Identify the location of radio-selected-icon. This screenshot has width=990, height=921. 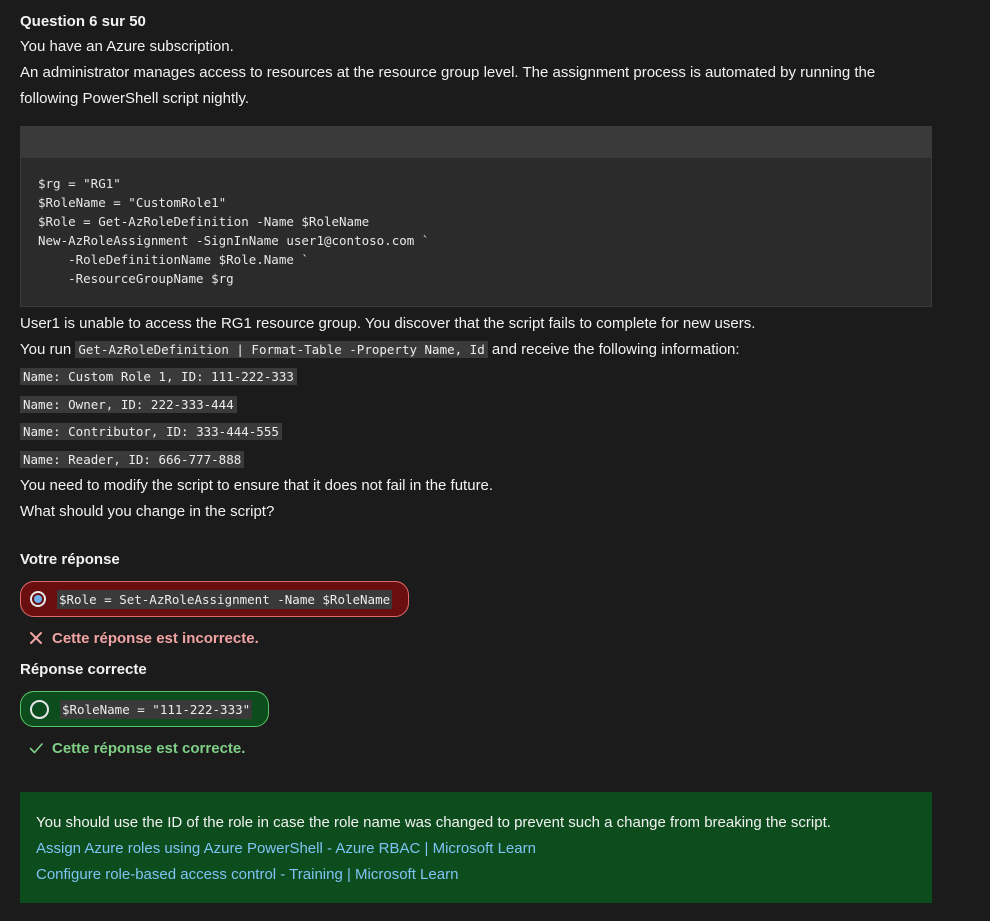
(38, 599).